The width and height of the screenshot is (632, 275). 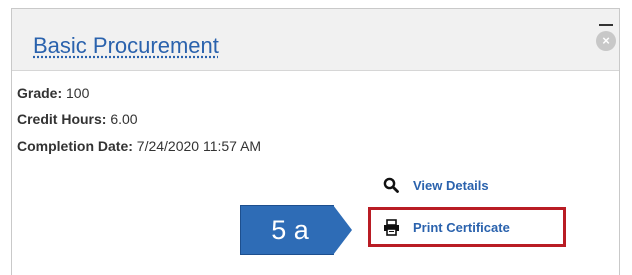 I want to click on credit-hours-field: Credit Hours: 6.00, so click(x=77, y=119).